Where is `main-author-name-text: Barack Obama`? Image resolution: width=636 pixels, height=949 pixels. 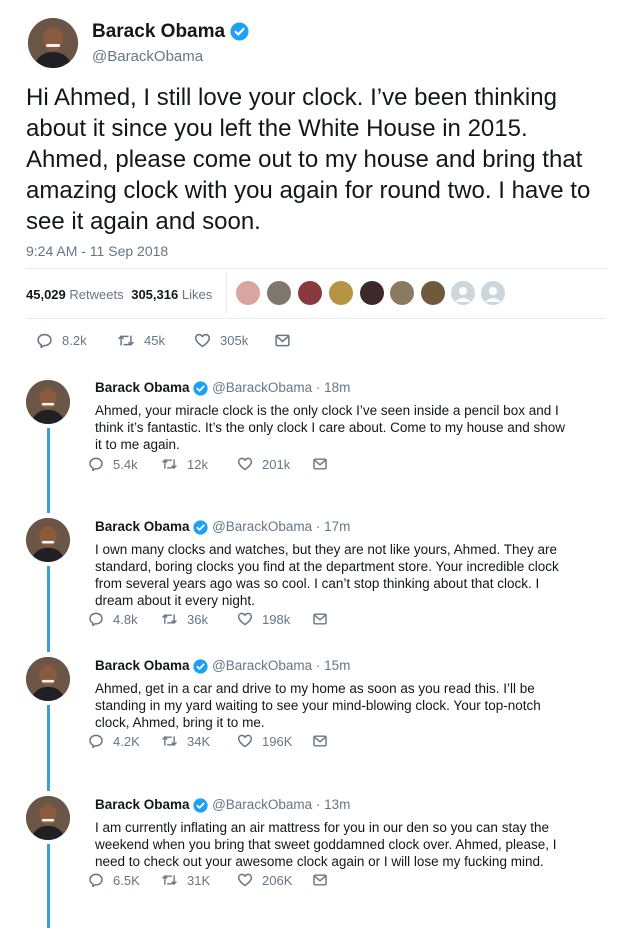 main-author-name-text: Barack Obama is located at coordinates (159, 31).